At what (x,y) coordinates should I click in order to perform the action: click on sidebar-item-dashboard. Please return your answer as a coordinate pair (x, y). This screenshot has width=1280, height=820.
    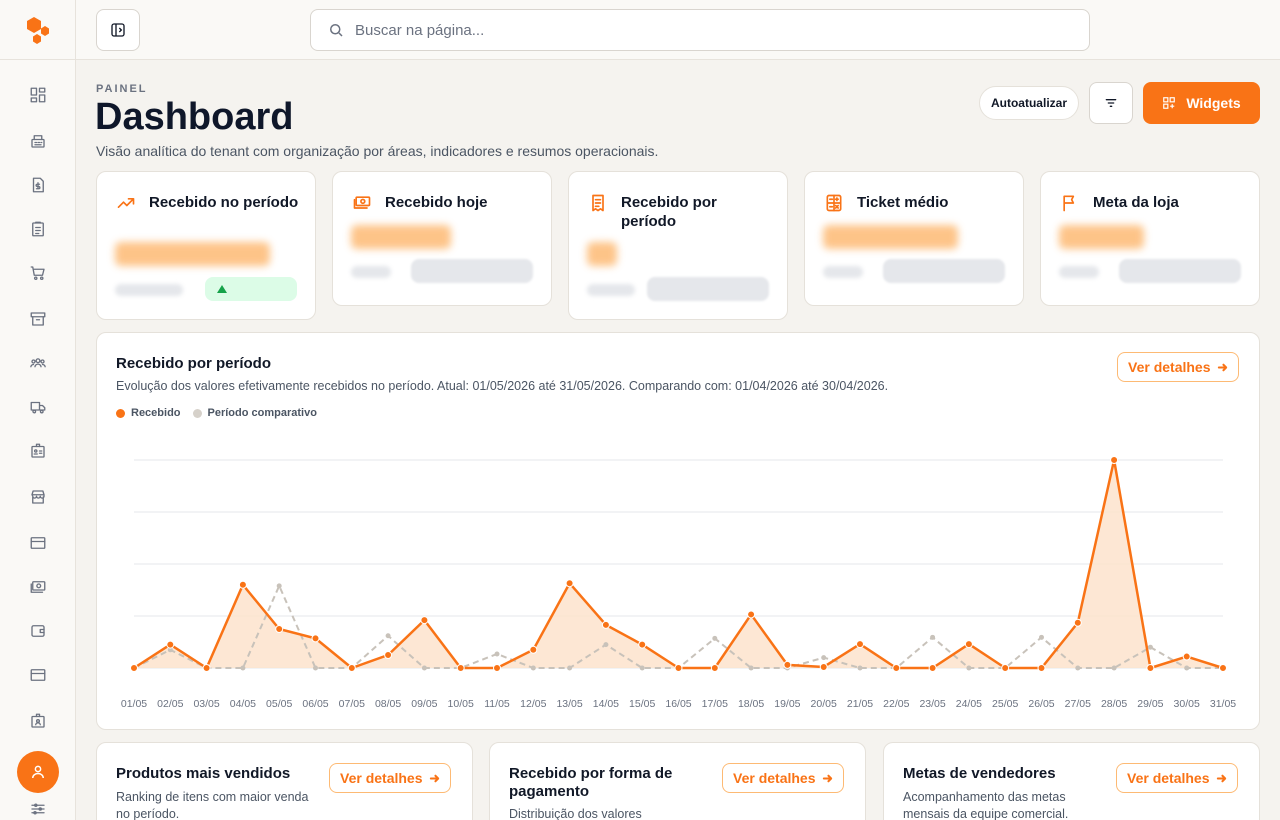
    Looking at the image, I should click on (38, 95).